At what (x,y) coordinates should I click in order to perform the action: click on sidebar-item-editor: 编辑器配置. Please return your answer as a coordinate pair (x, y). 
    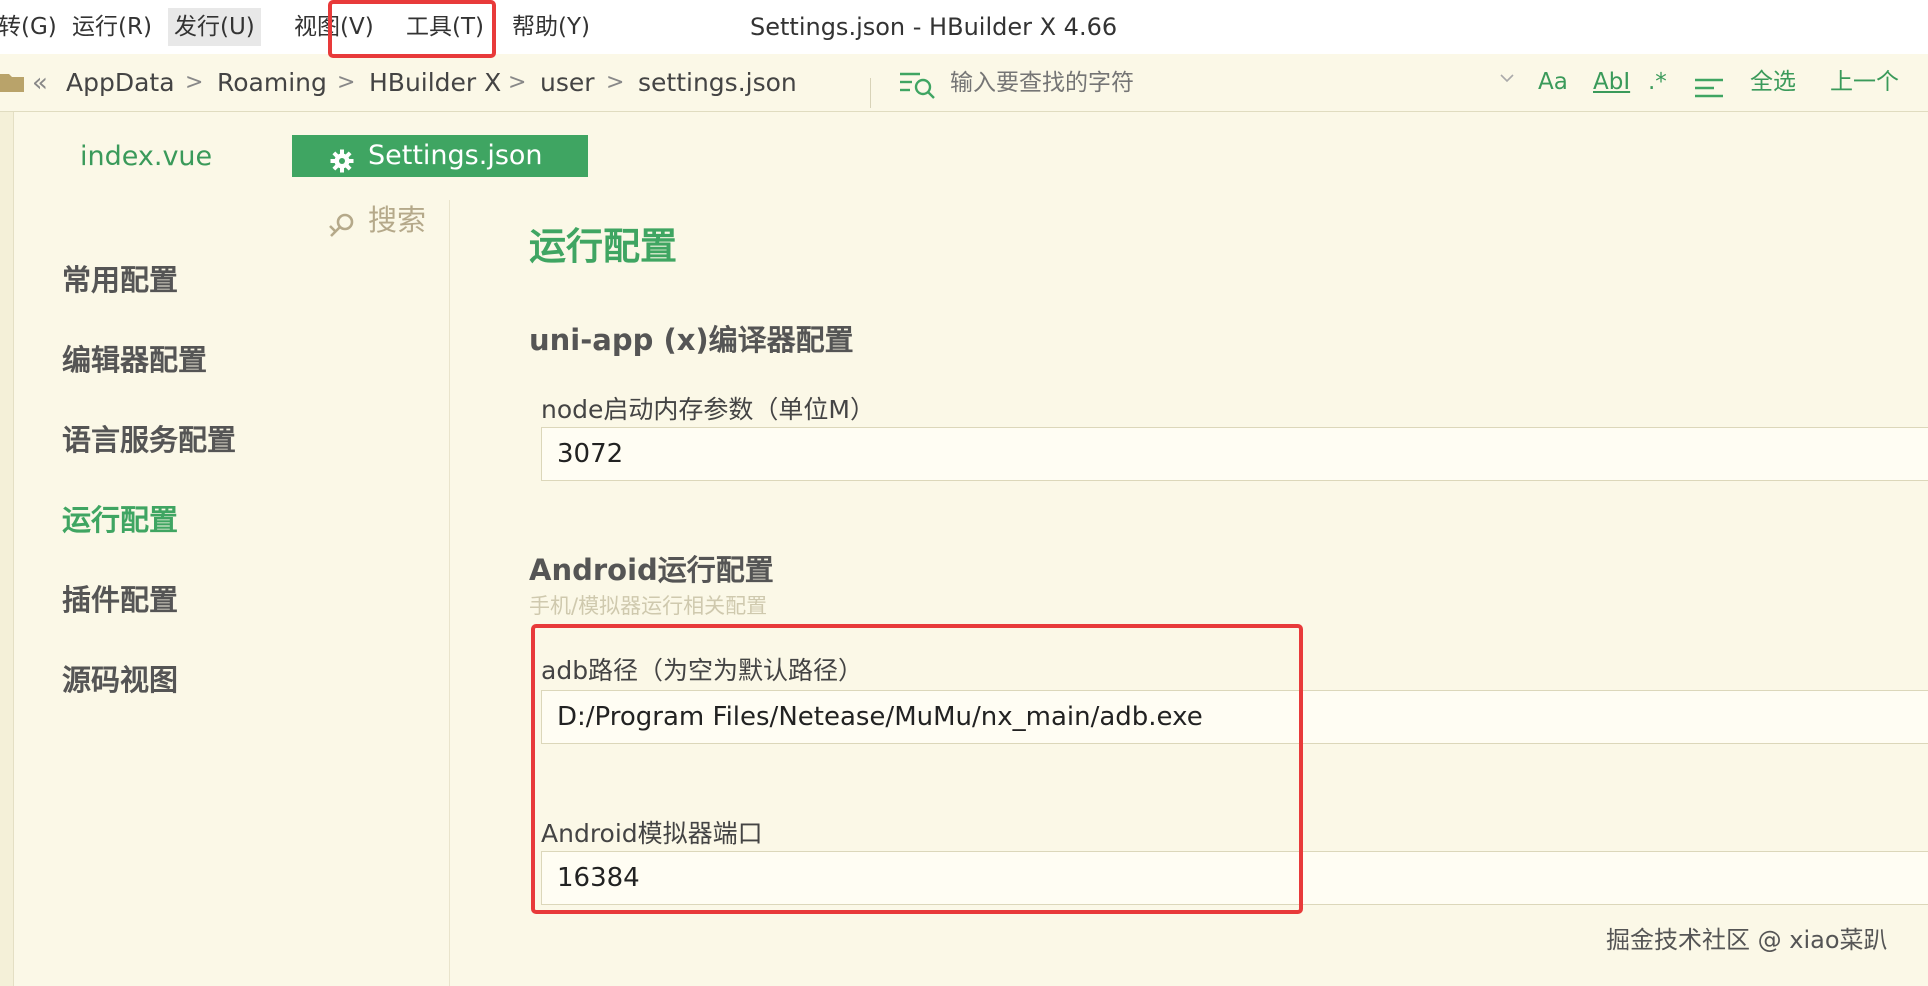
    Looking at the image, I should click on (134, 360).